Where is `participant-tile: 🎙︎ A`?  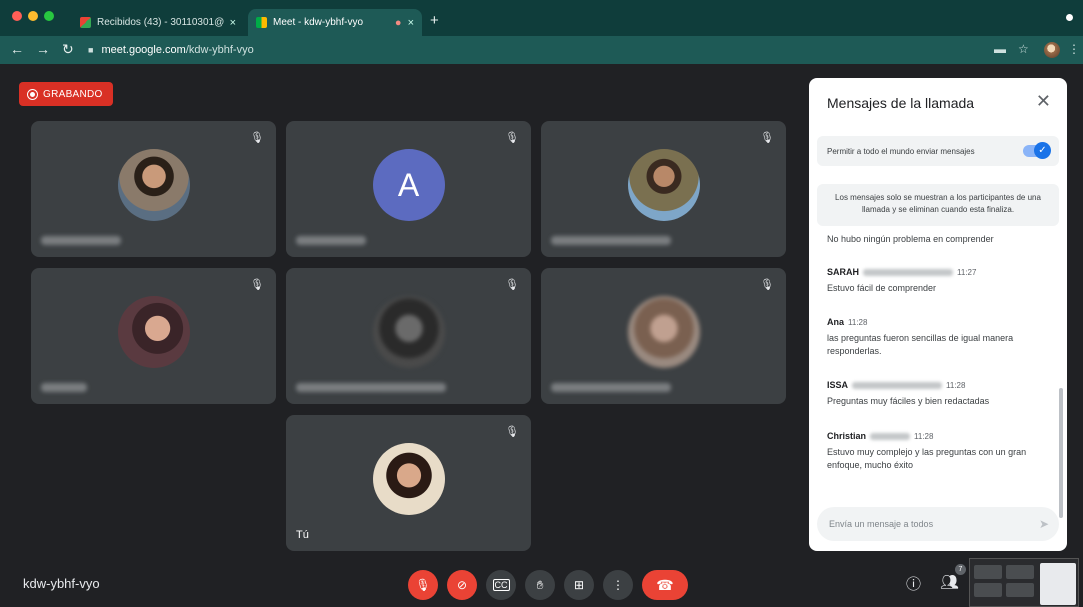
participant-tile: 🎙︎ A is located at coordinates (408, 189).